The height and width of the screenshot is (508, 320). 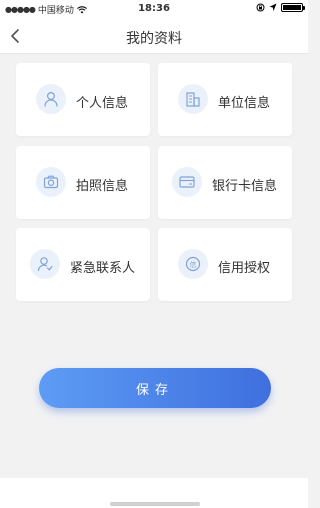 I want to click on card-label: 紧急联系人, so click(x=103, y=268).